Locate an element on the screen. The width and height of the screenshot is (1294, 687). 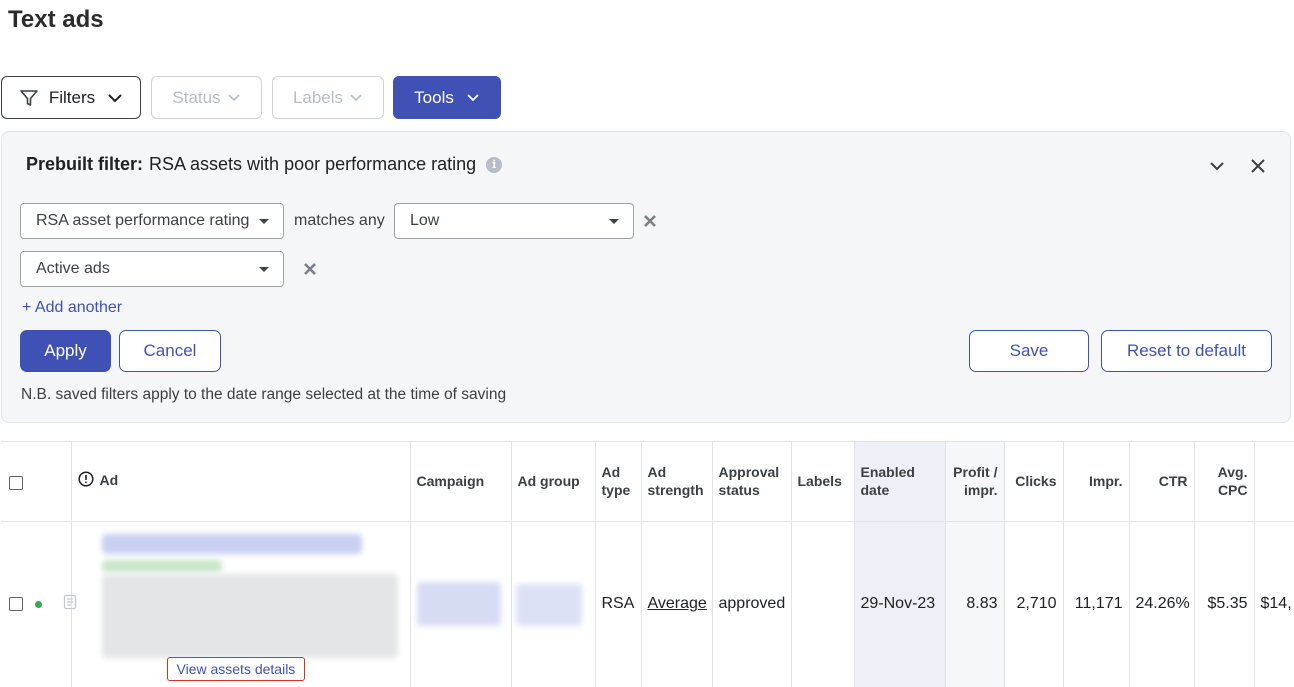
status-label: Status is located at coordinates (196, 97).